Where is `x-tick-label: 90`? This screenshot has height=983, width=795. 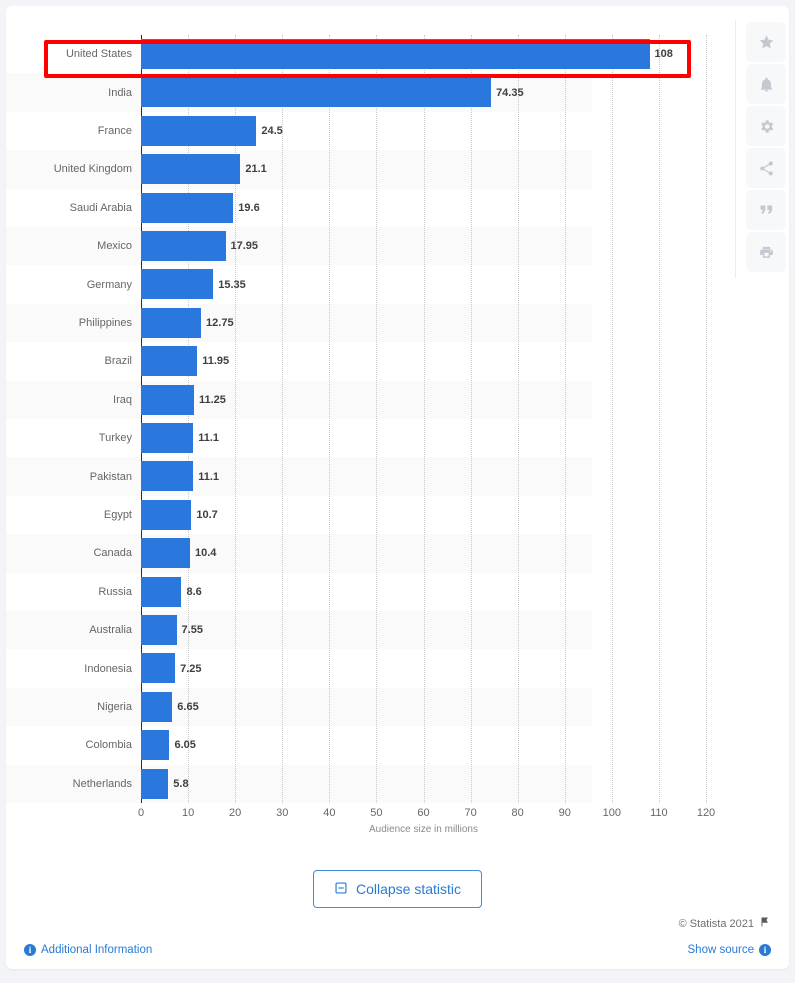 x-tick-label: 90 is located at coordinates (564, 813).